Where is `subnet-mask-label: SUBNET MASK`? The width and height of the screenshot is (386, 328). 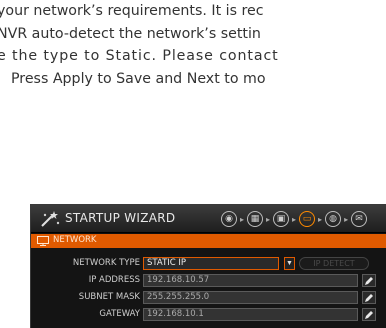 subnet-mask-label: SUBNET MASK is located at coordinates (109, 297).